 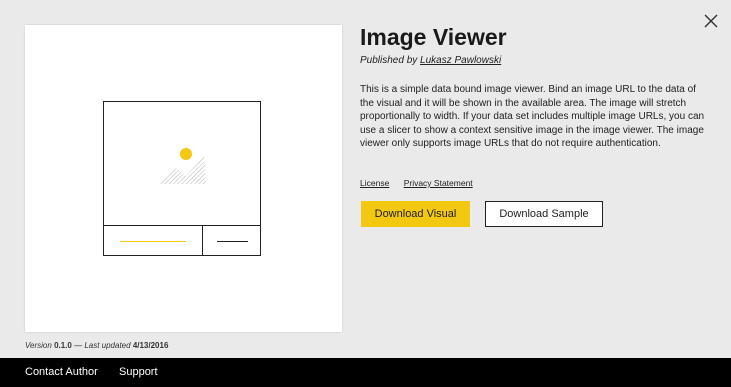 What do you see at coordinates (138, 372) in the screenshot?
I see `support-link: Support` at bounding box center [138, 372].